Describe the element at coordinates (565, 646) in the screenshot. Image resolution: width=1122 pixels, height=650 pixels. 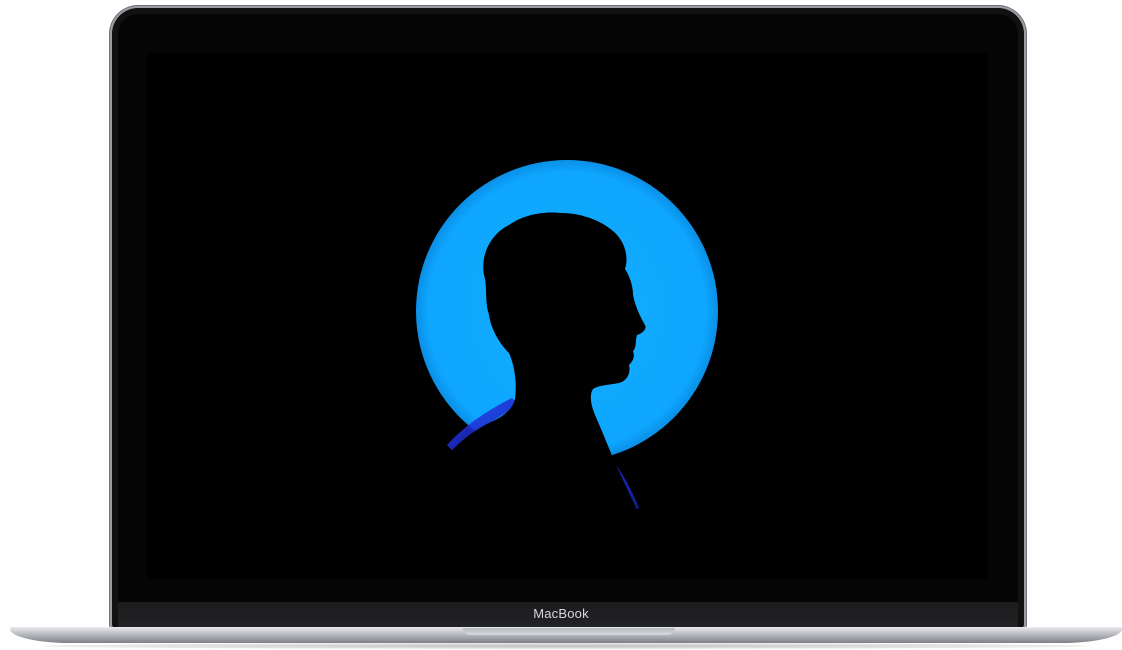
I see `base-shadow` at that location.